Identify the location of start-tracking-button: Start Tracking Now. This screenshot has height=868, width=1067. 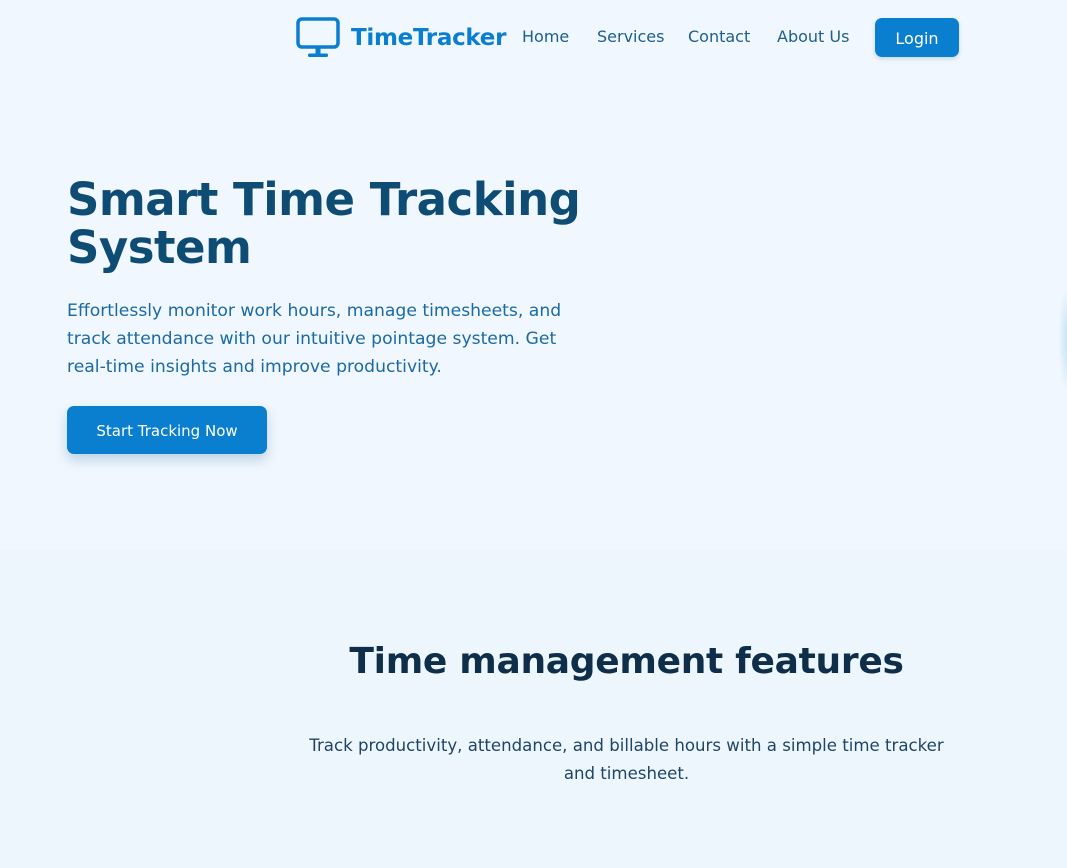
(167, 430).